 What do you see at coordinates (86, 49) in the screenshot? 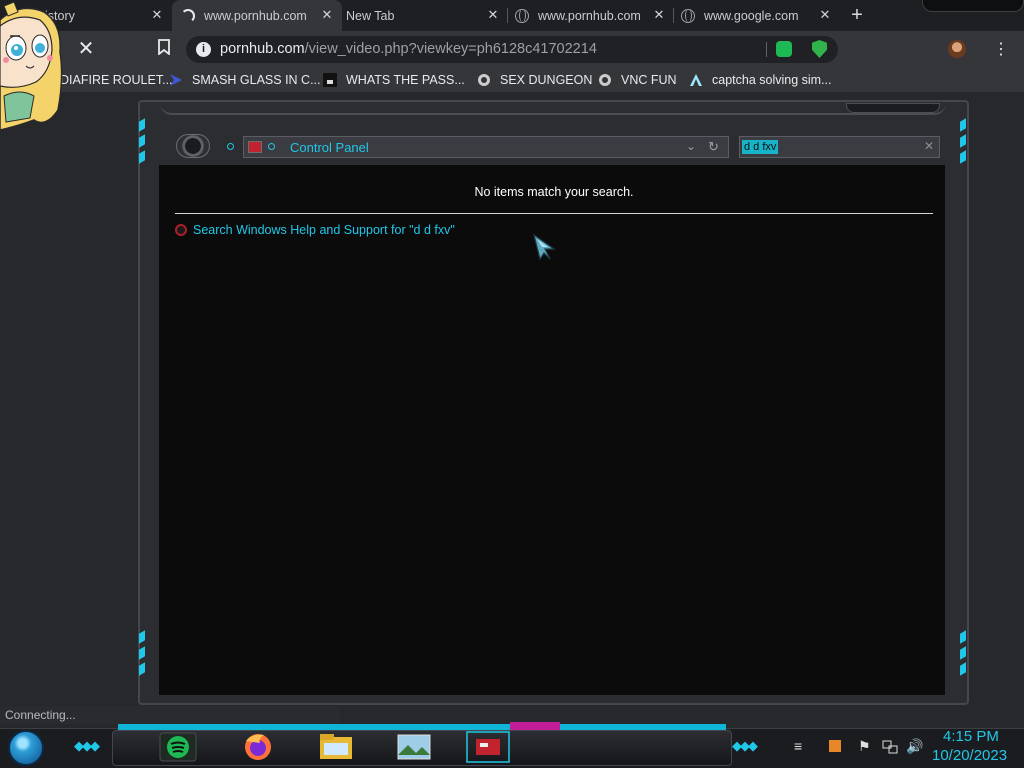
I see `stop-button: ✕` at bounding box center [86, 49].